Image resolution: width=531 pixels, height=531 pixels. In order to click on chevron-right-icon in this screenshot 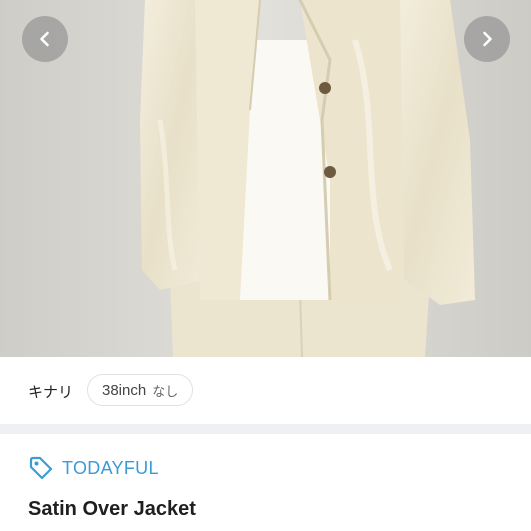, I will do `click(487, 39)`.